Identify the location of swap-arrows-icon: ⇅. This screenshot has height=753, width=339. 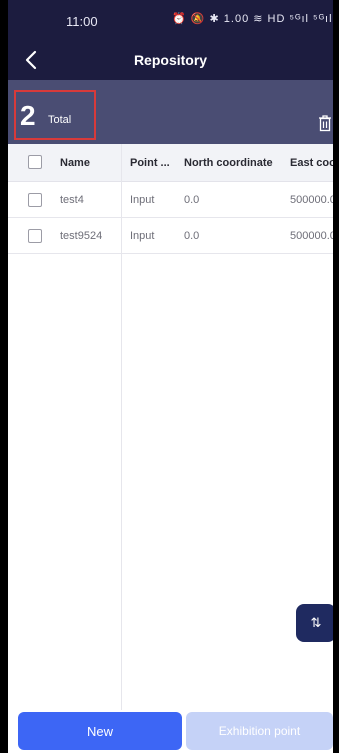
(316, 623).